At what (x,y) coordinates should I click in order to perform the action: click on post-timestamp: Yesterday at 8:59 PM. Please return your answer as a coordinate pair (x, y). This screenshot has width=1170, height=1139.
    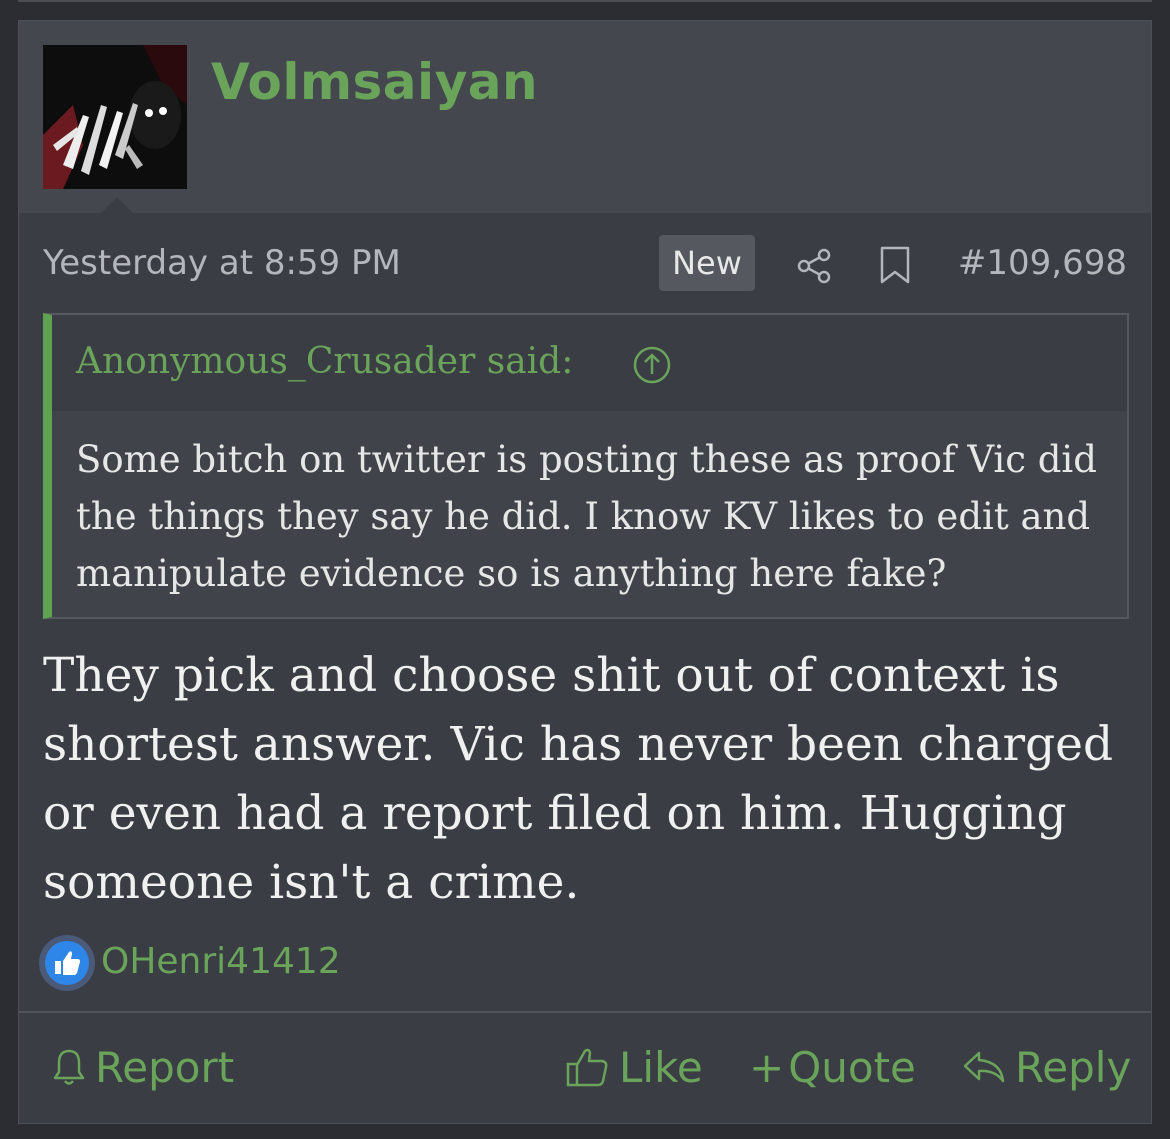
    Looking at the image, I should click on (222, 263).